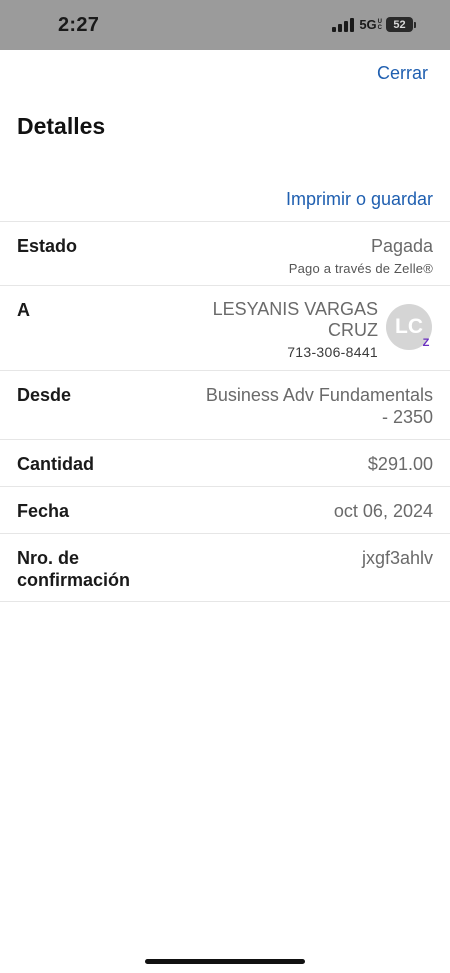  What do you see at coordinates (379, 24) in the screenshot?
I see `network-uc-indicator: U C` at bounding box center [379, 24].